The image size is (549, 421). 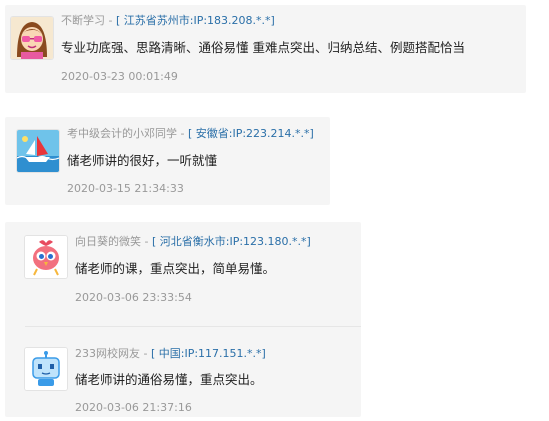 I want to click on robot-avatar-icon, so click(x=46, y=369).